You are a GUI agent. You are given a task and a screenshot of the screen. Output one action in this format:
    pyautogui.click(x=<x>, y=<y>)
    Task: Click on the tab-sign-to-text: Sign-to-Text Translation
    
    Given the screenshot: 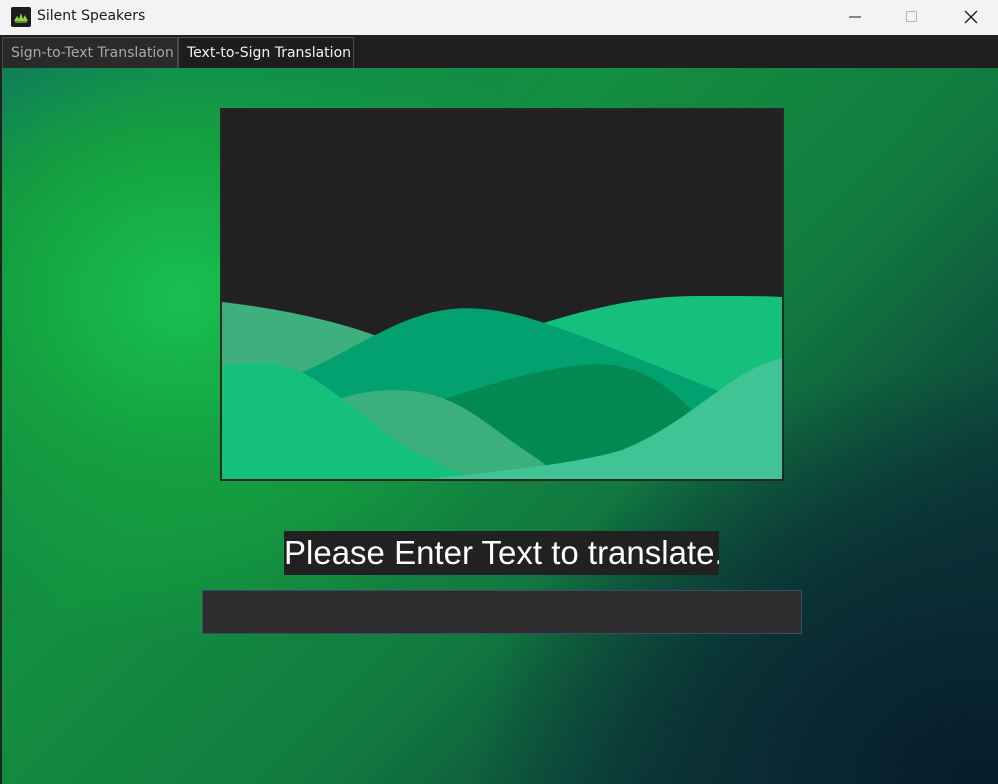 What is the action you would take?
    pyautogui.click(x=90, y=52)
    